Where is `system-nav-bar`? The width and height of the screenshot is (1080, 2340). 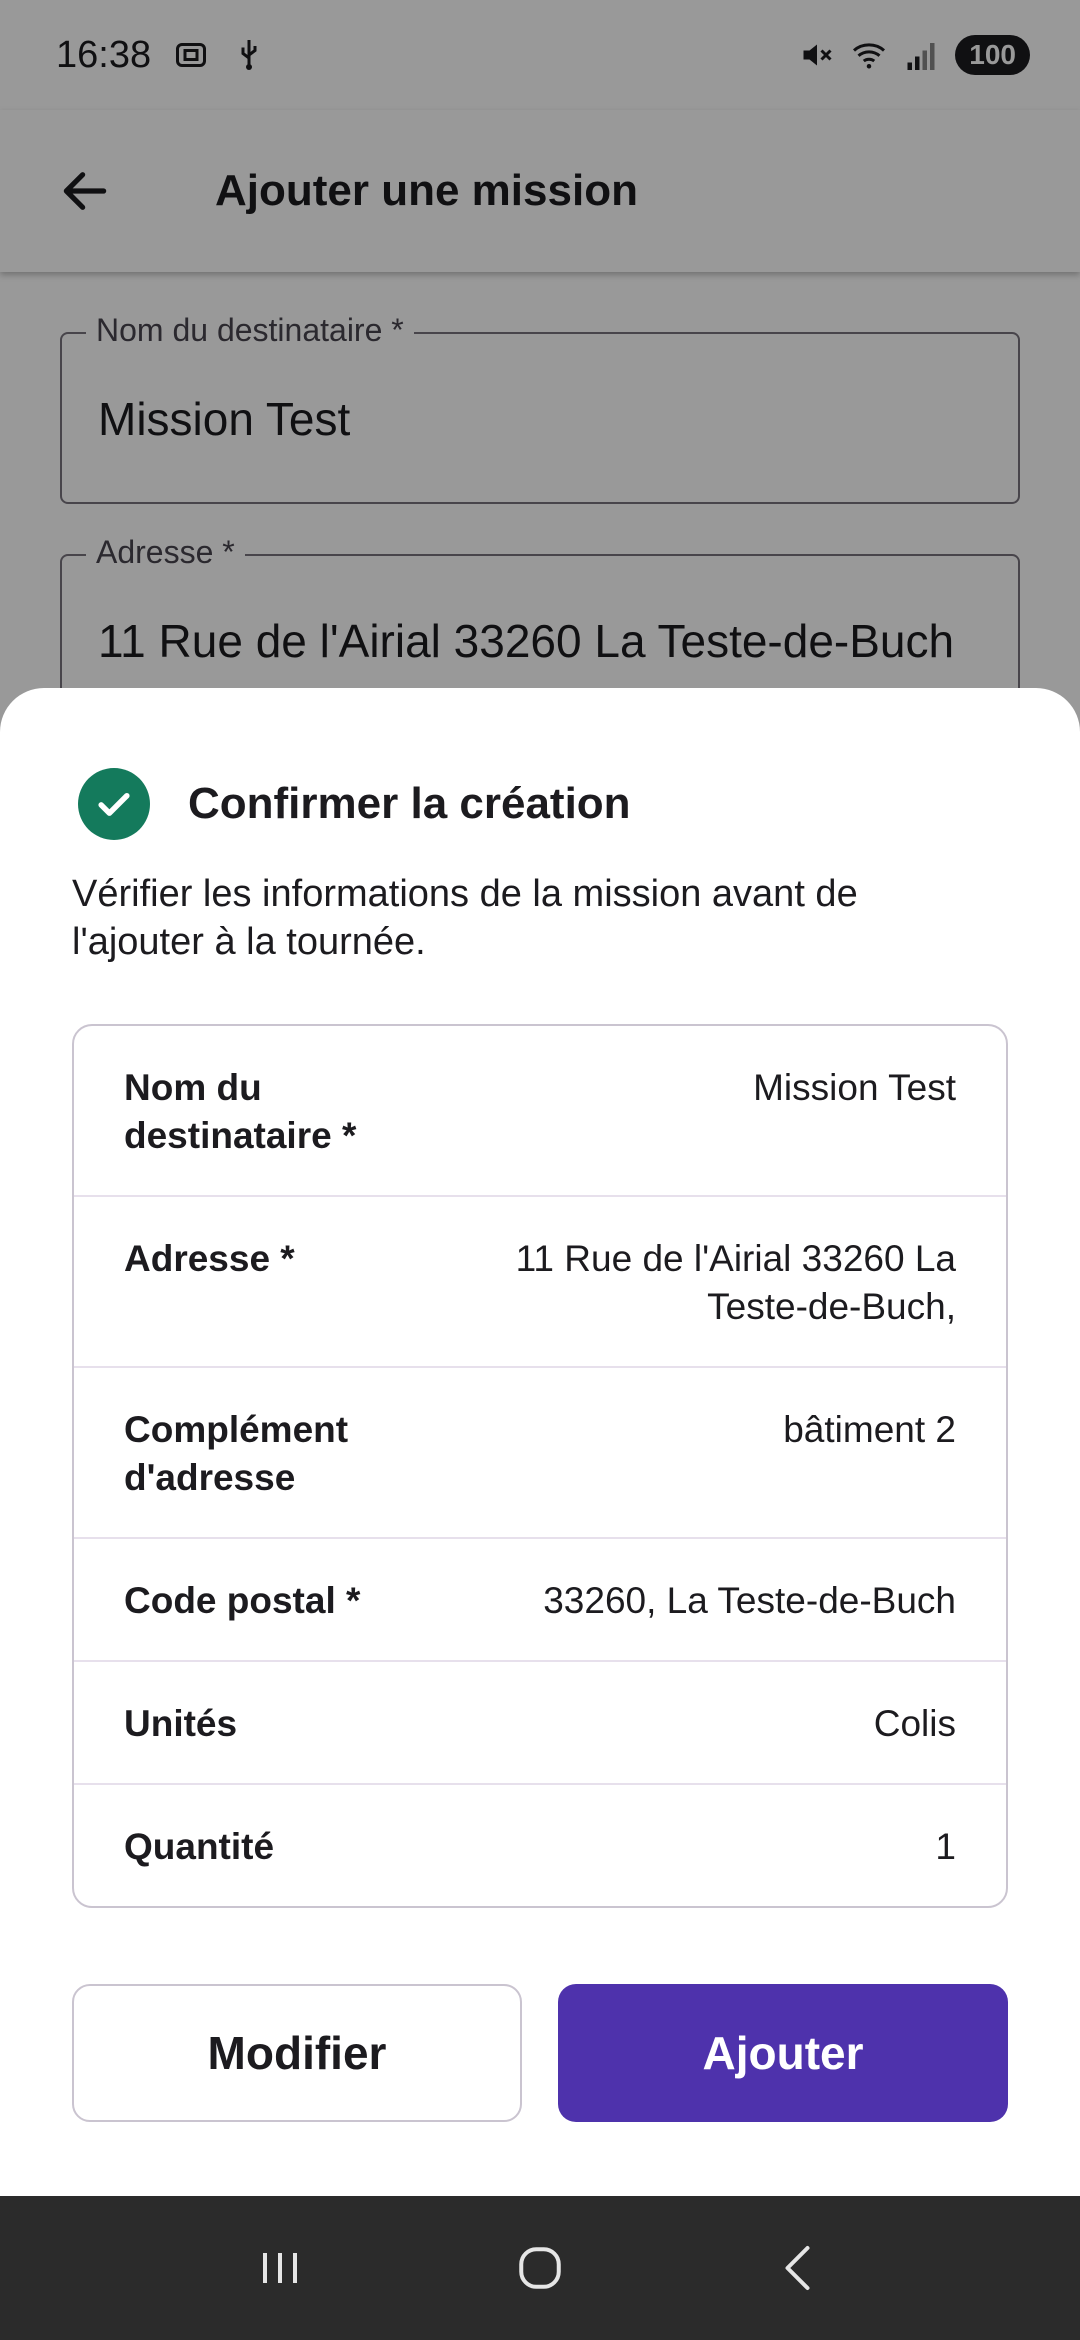 system-nav-bar is located at coordinates (540, 2268).